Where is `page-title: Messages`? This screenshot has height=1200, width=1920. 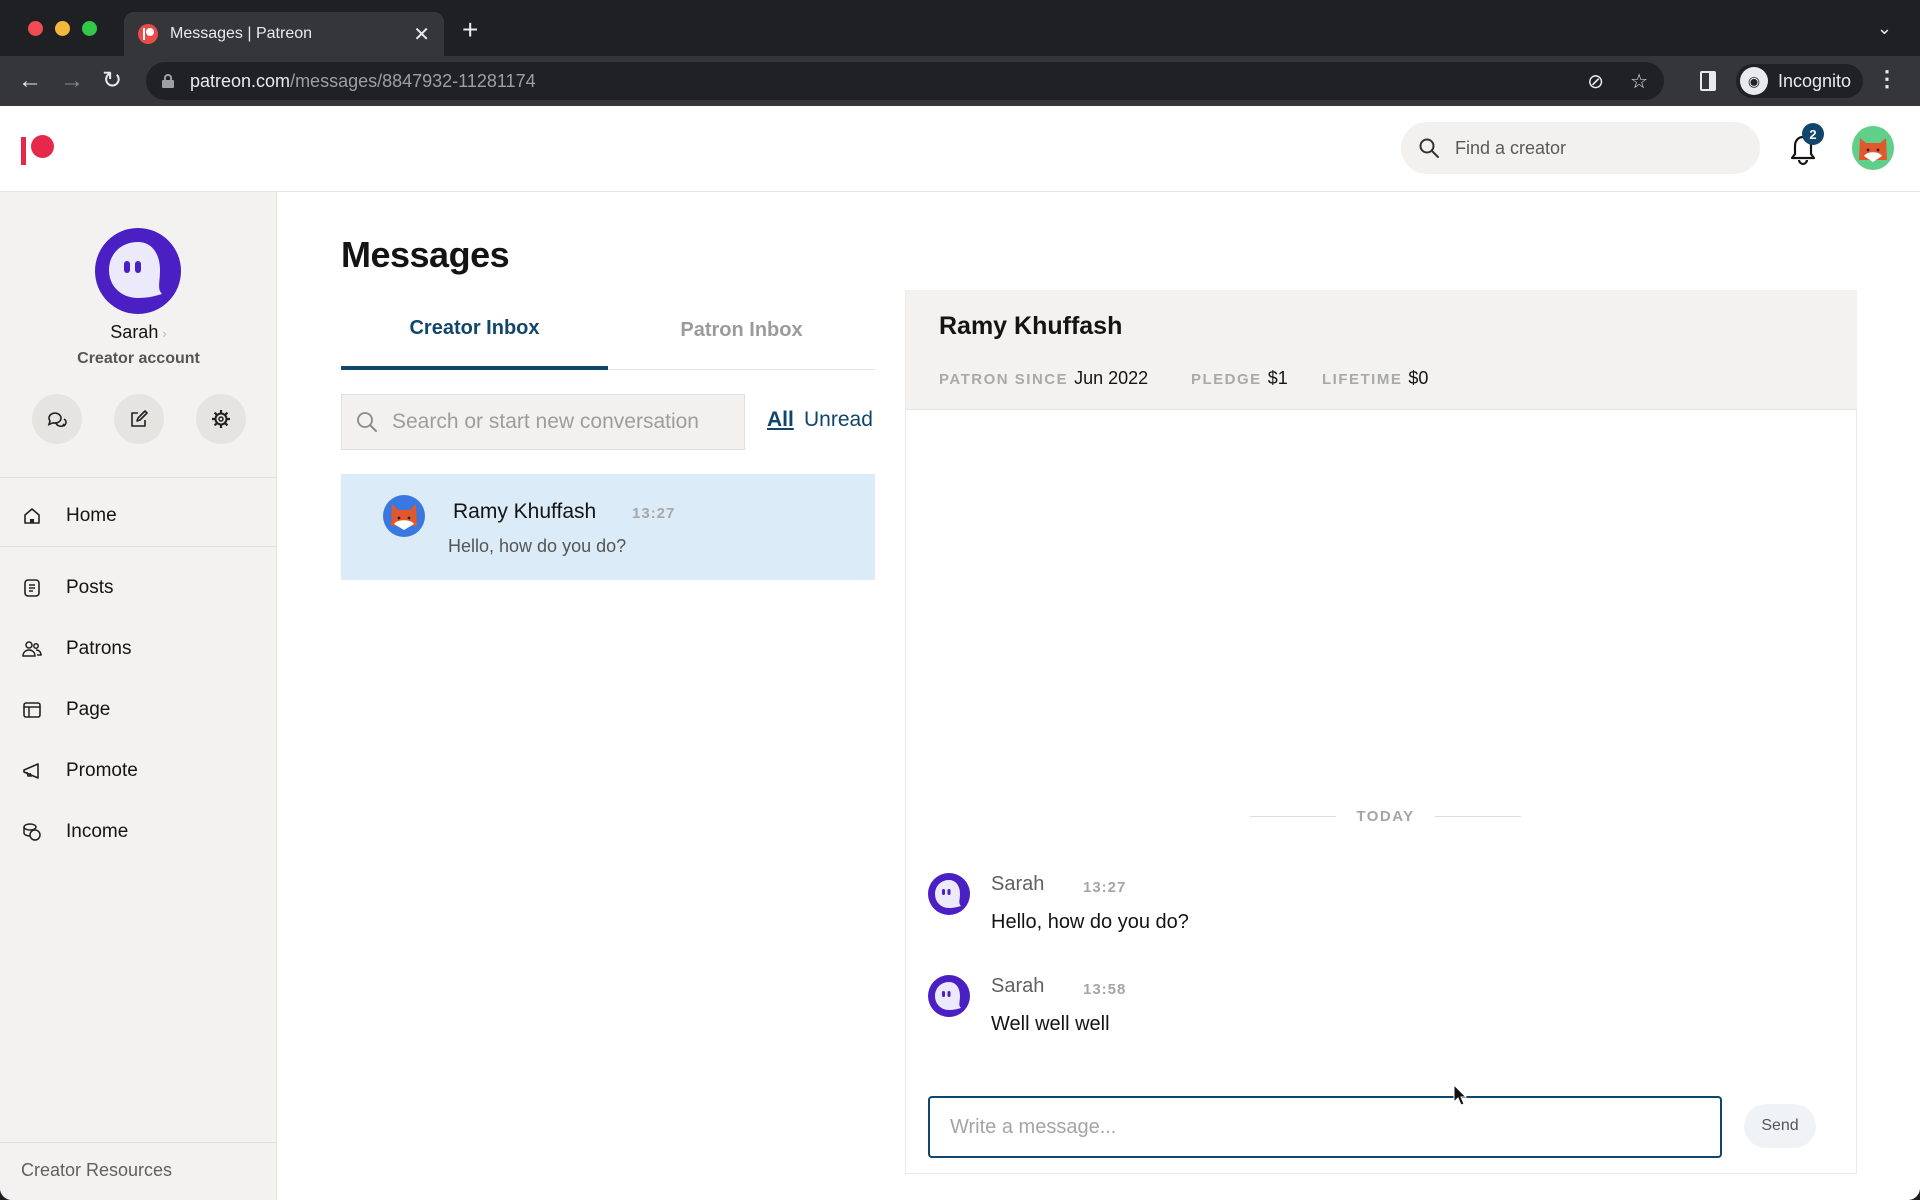
page-title: Messages is located at coordinates (425, 254).